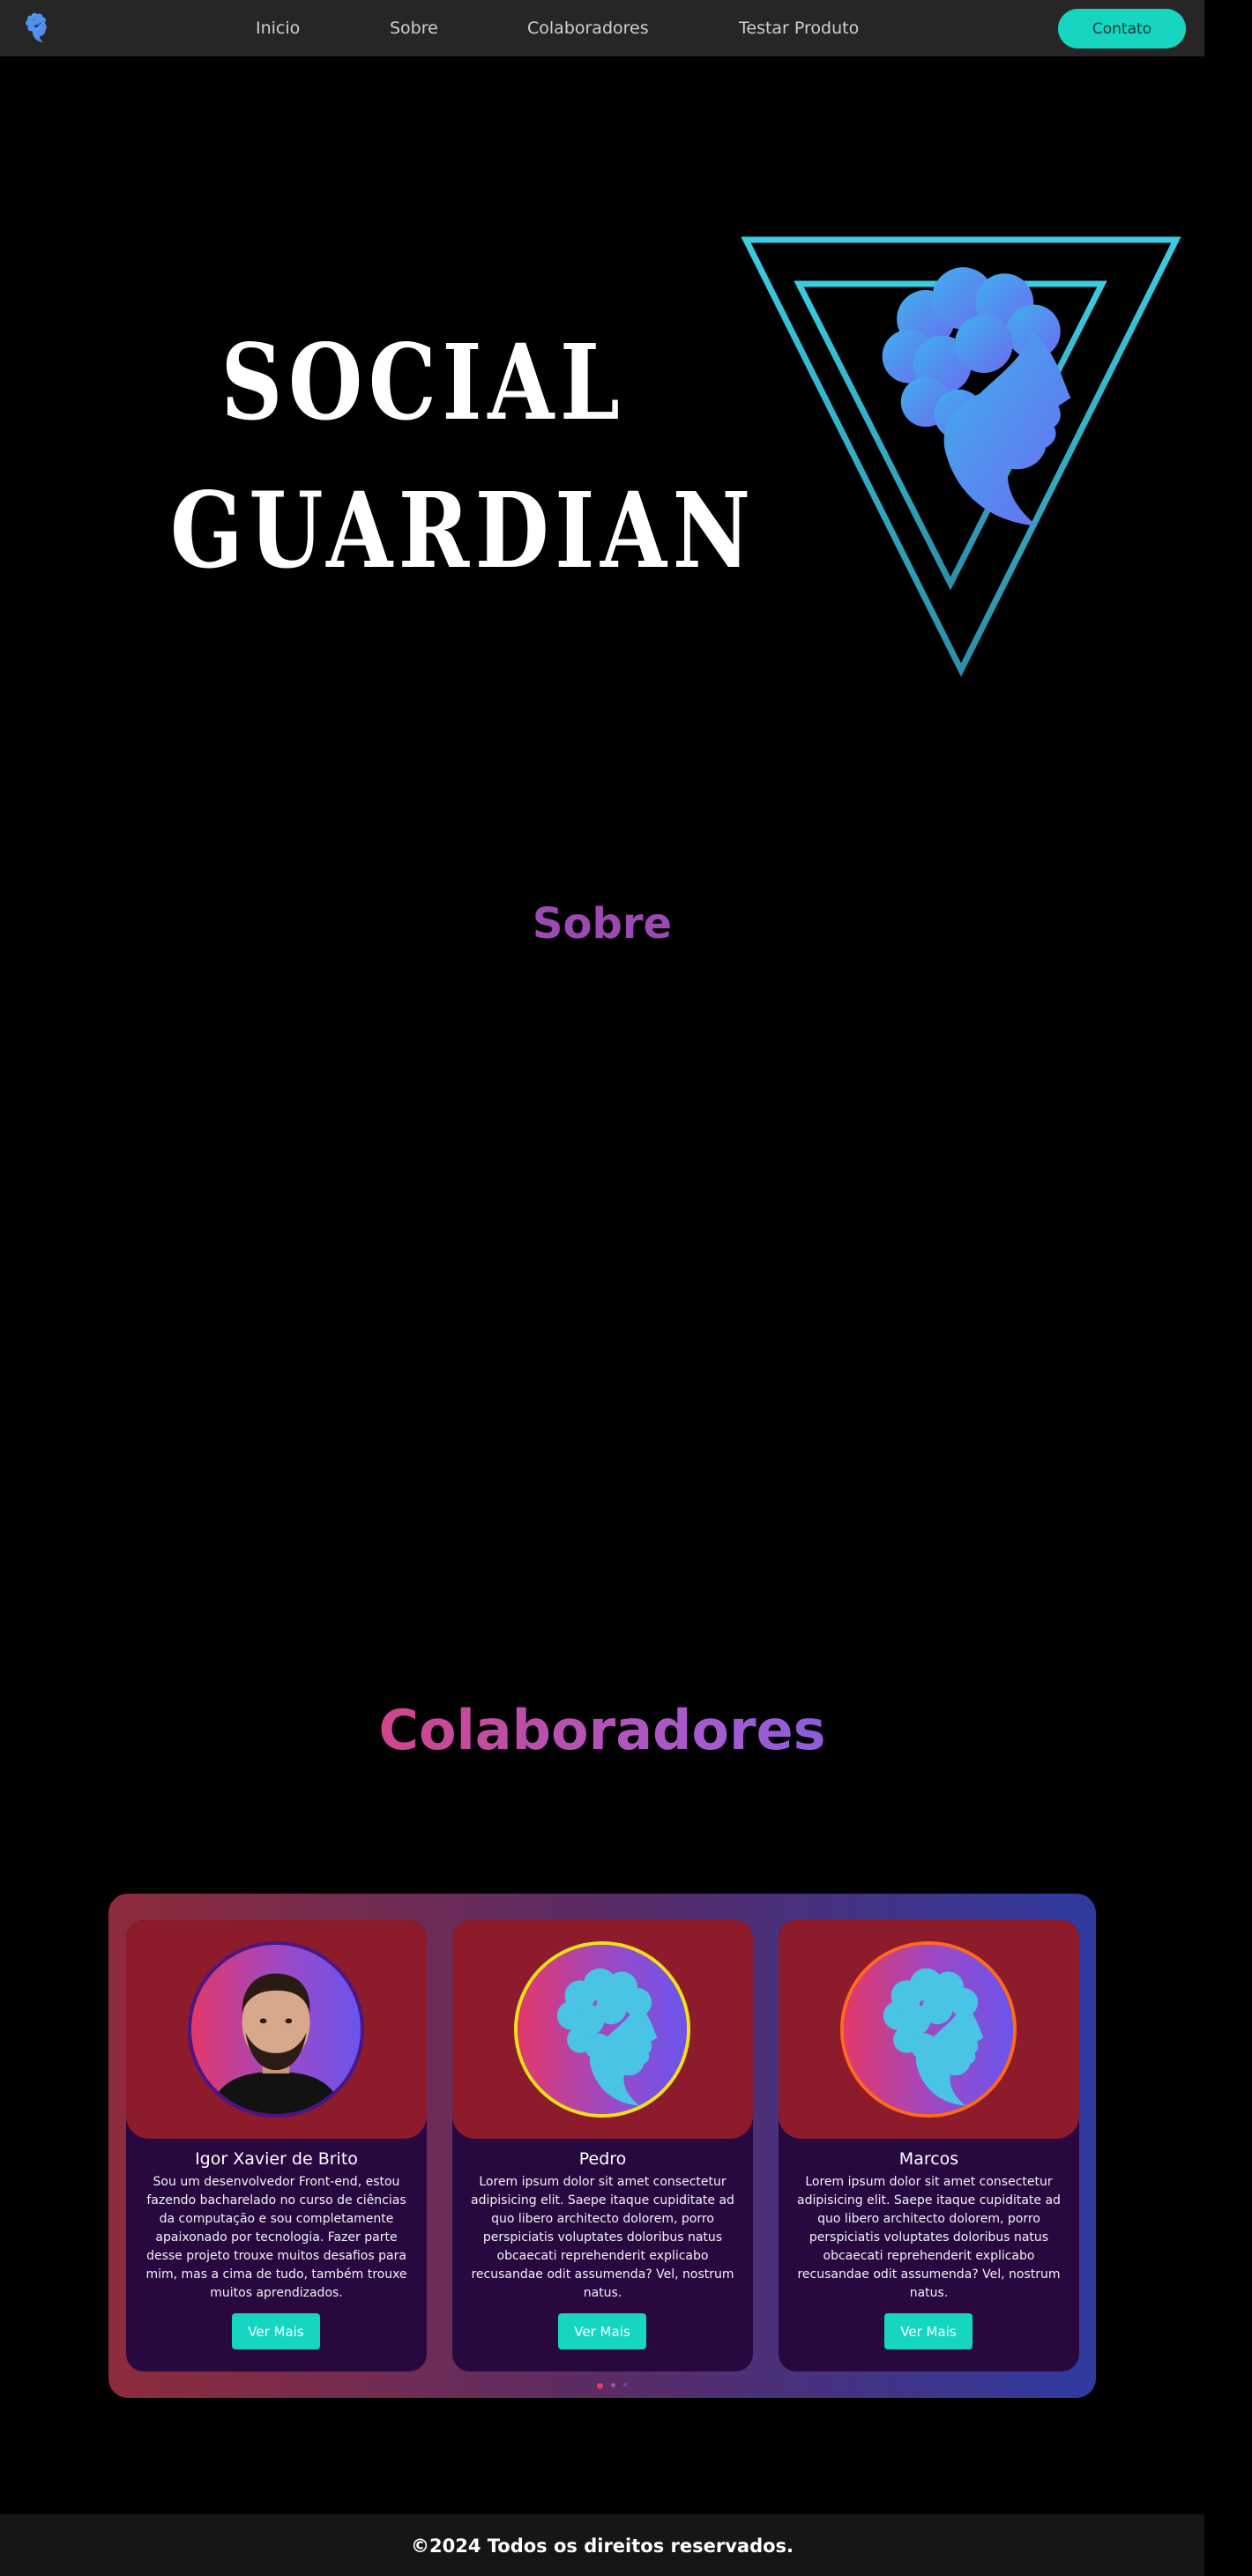  I want to click on footer: ©2024 Todos os direitos reservados., so click(602, 2545).